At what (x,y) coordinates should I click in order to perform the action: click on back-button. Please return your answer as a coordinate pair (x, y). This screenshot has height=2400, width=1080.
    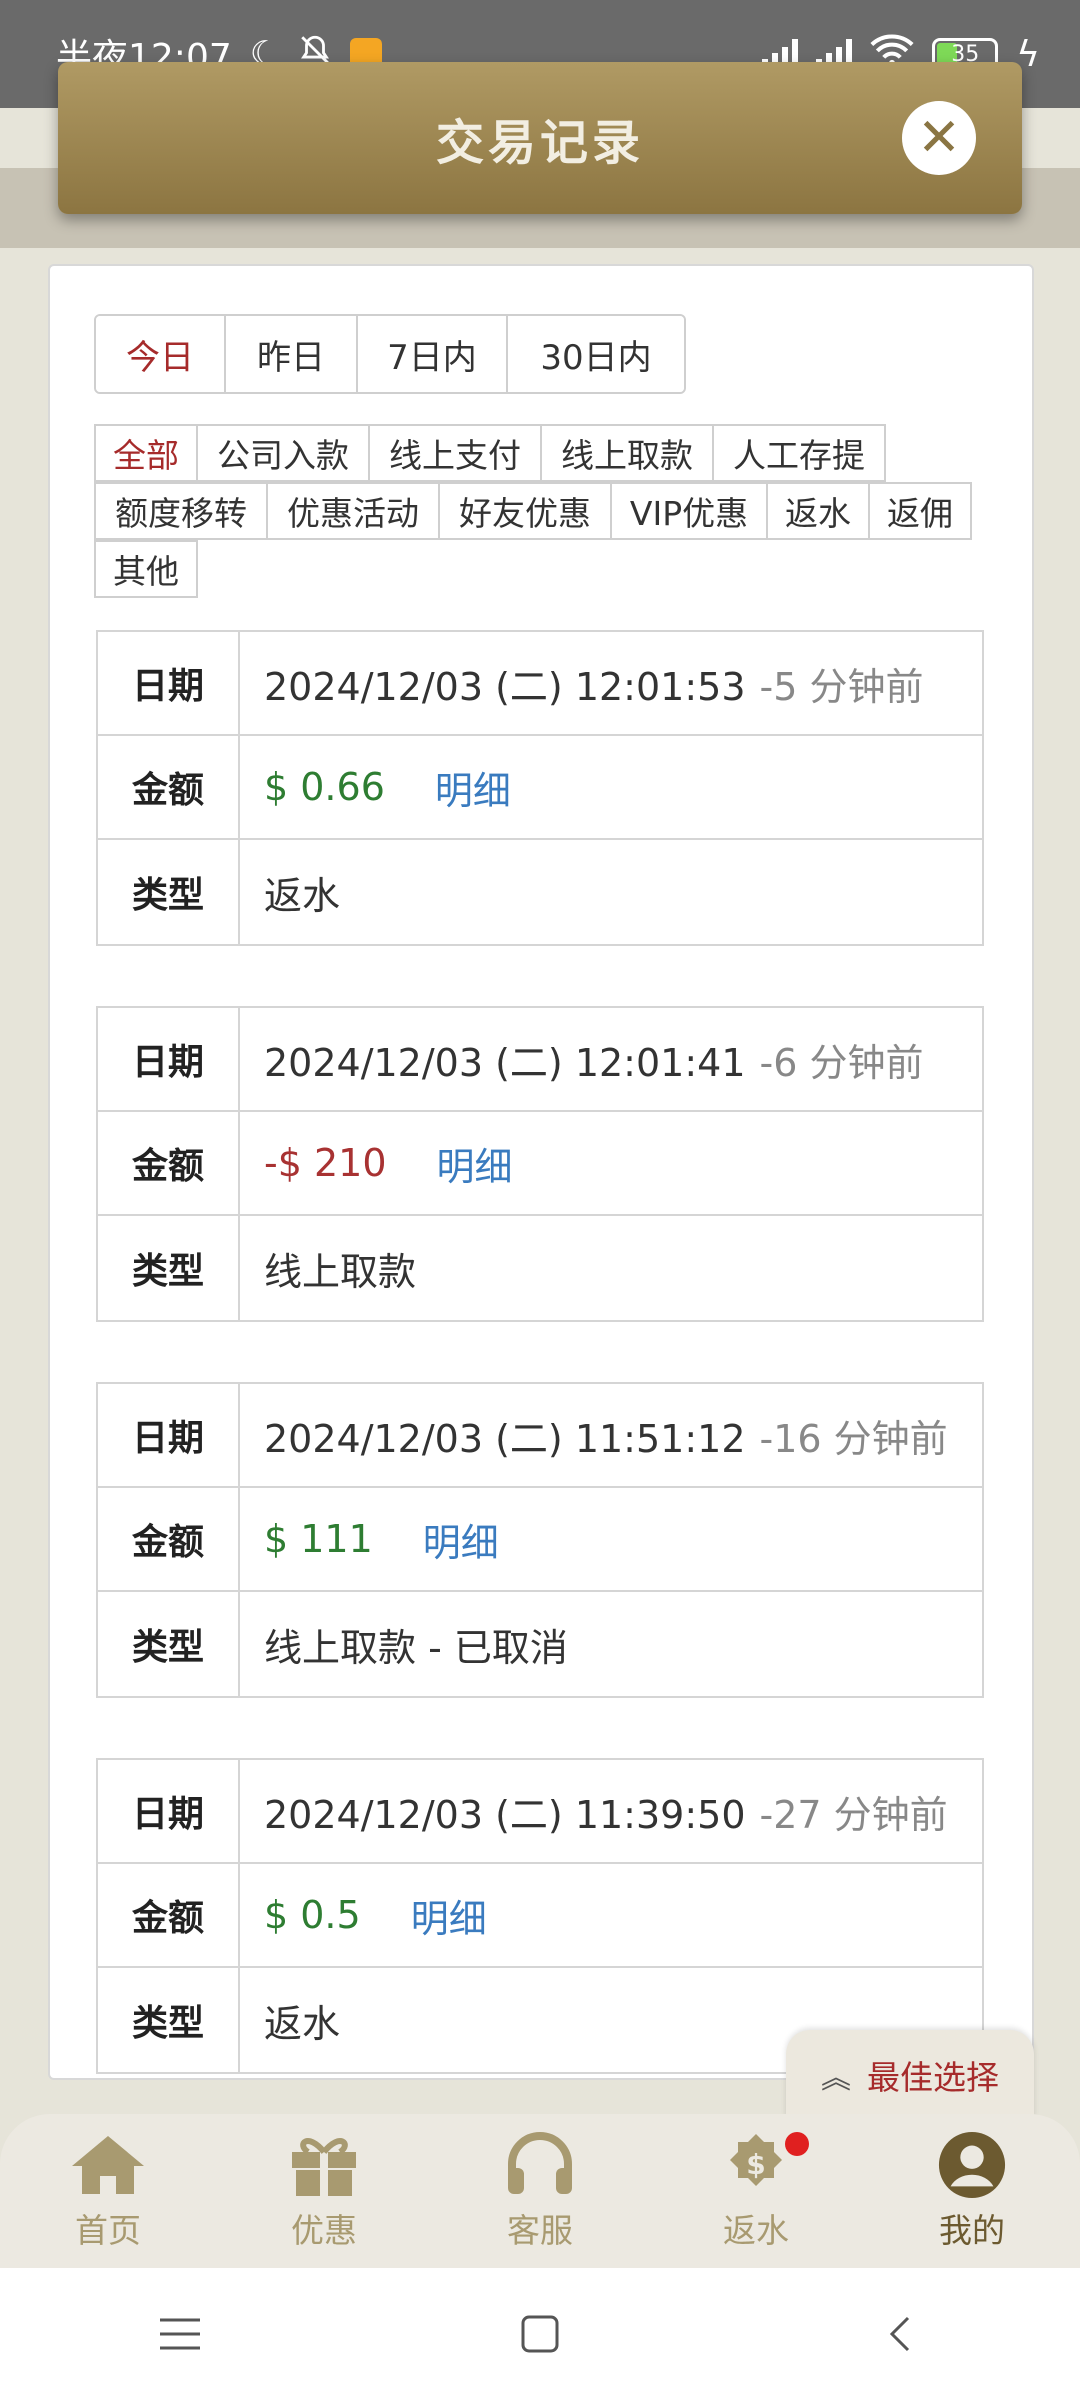
    Looking at the image, I should click on (900, 2334).